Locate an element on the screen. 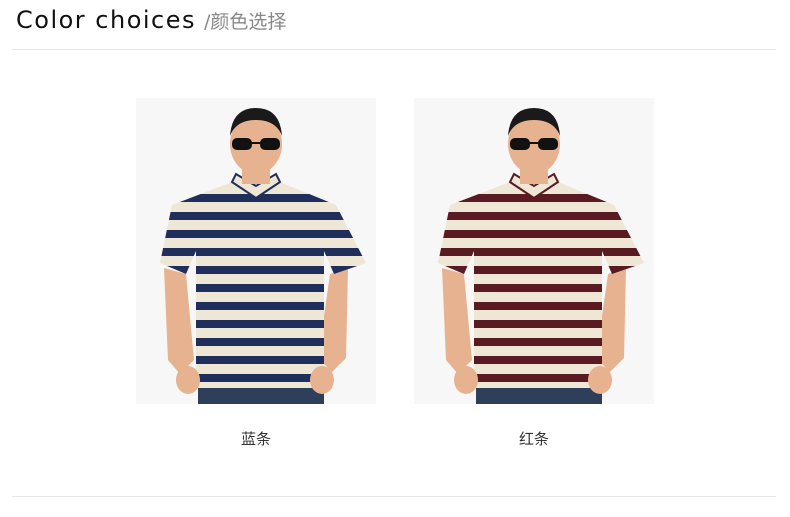  section-subtitle: /颜色选择 is located at coordinates (245, 22).